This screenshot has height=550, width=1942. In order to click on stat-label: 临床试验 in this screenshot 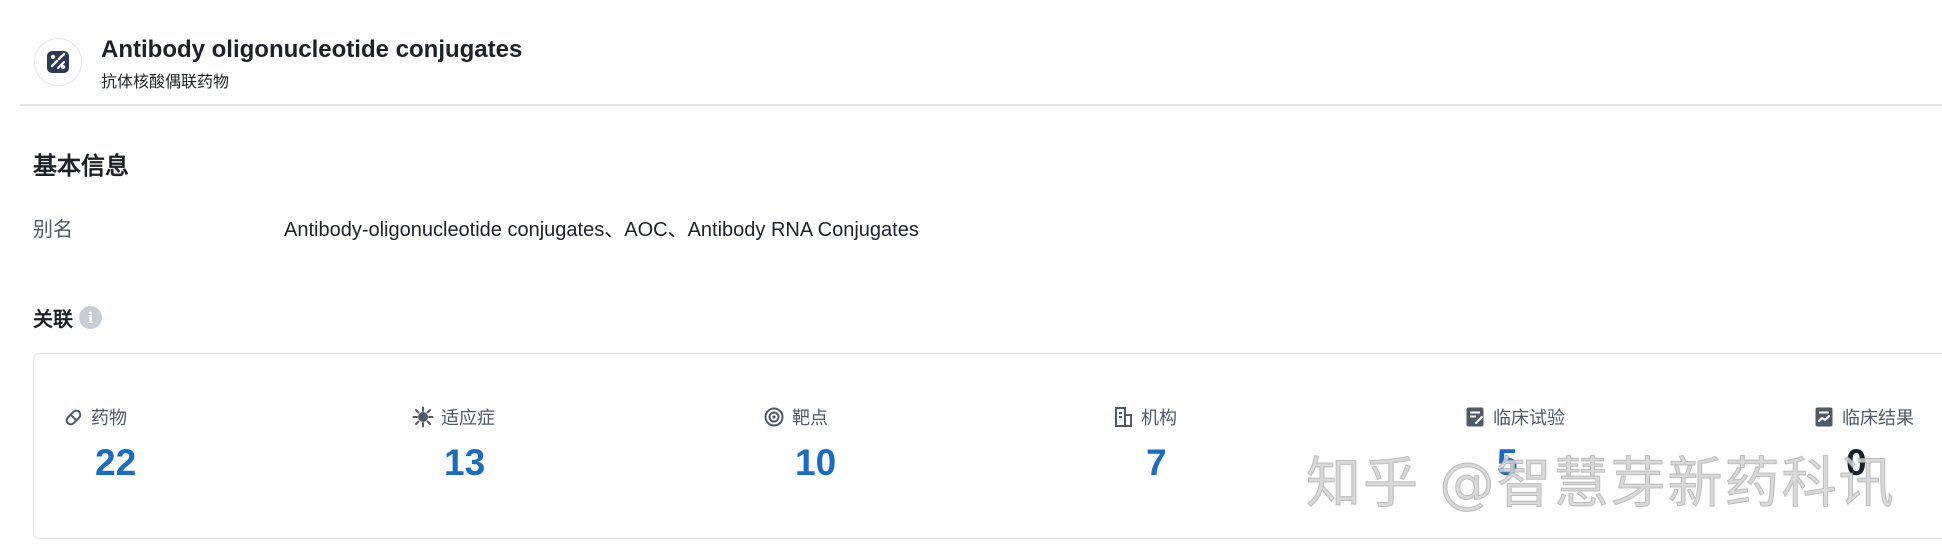, I will do `click(1529, 418)`.